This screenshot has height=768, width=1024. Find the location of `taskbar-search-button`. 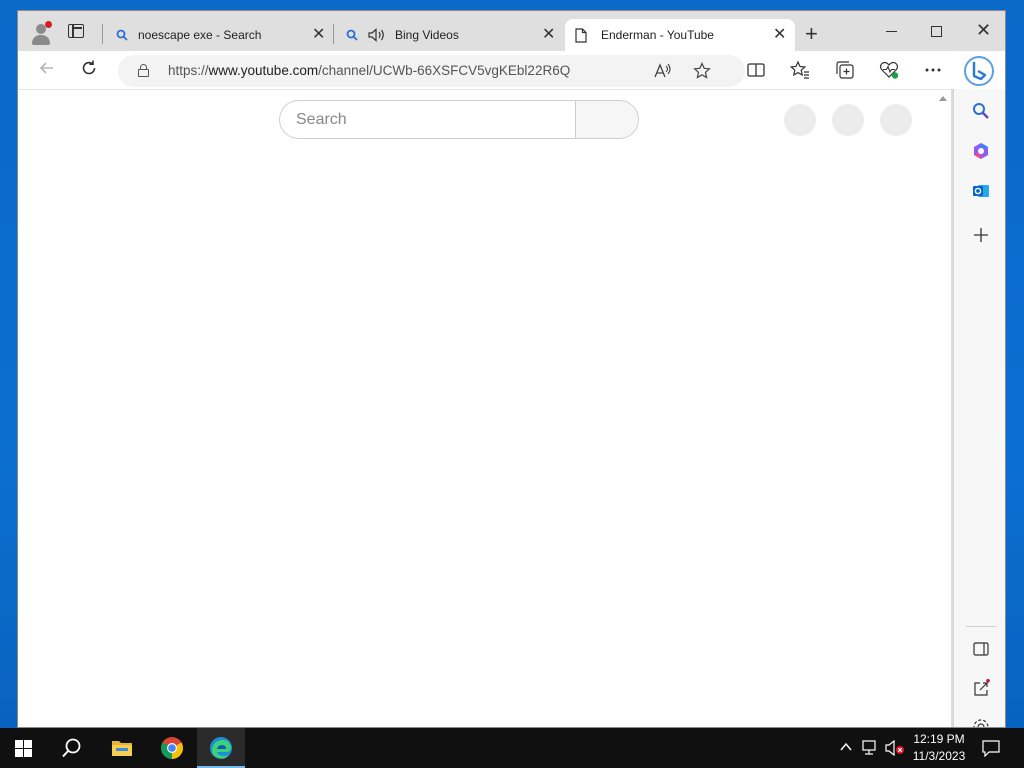

taskbar-search-button is located at coordinates (72, 748).